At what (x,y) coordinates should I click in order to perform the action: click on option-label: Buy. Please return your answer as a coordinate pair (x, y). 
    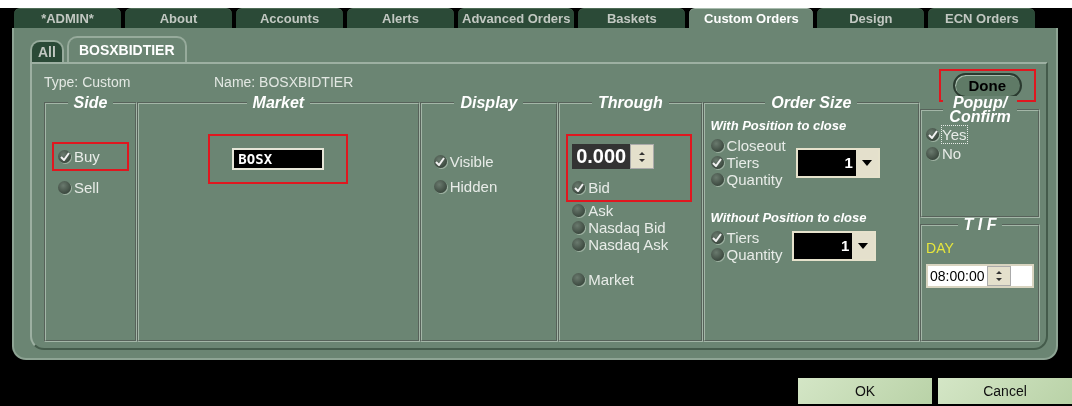
    Looking at the image, I should click on (87, 156).